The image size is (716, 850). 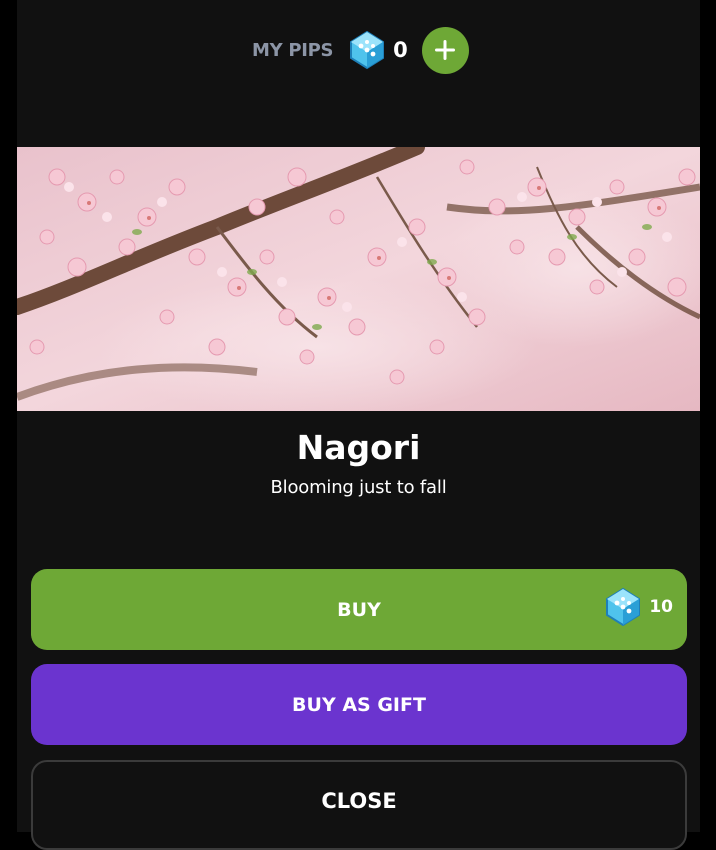 I want to click on pips-count: 0, so click(x=400, y=50).